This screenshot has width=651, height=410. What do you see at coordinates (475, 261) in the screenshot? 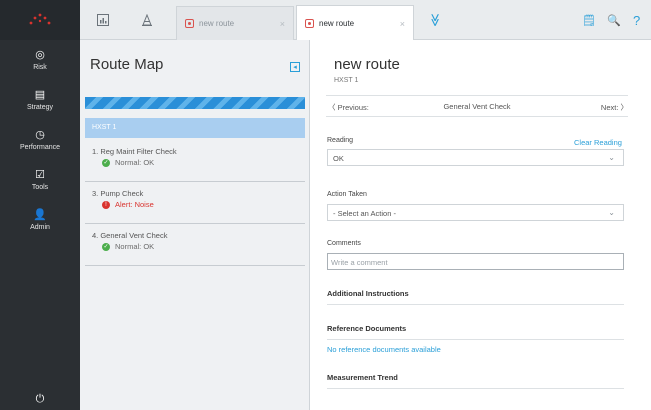
I see `comment-input: Write a comment` at bounding box center [475, 261].